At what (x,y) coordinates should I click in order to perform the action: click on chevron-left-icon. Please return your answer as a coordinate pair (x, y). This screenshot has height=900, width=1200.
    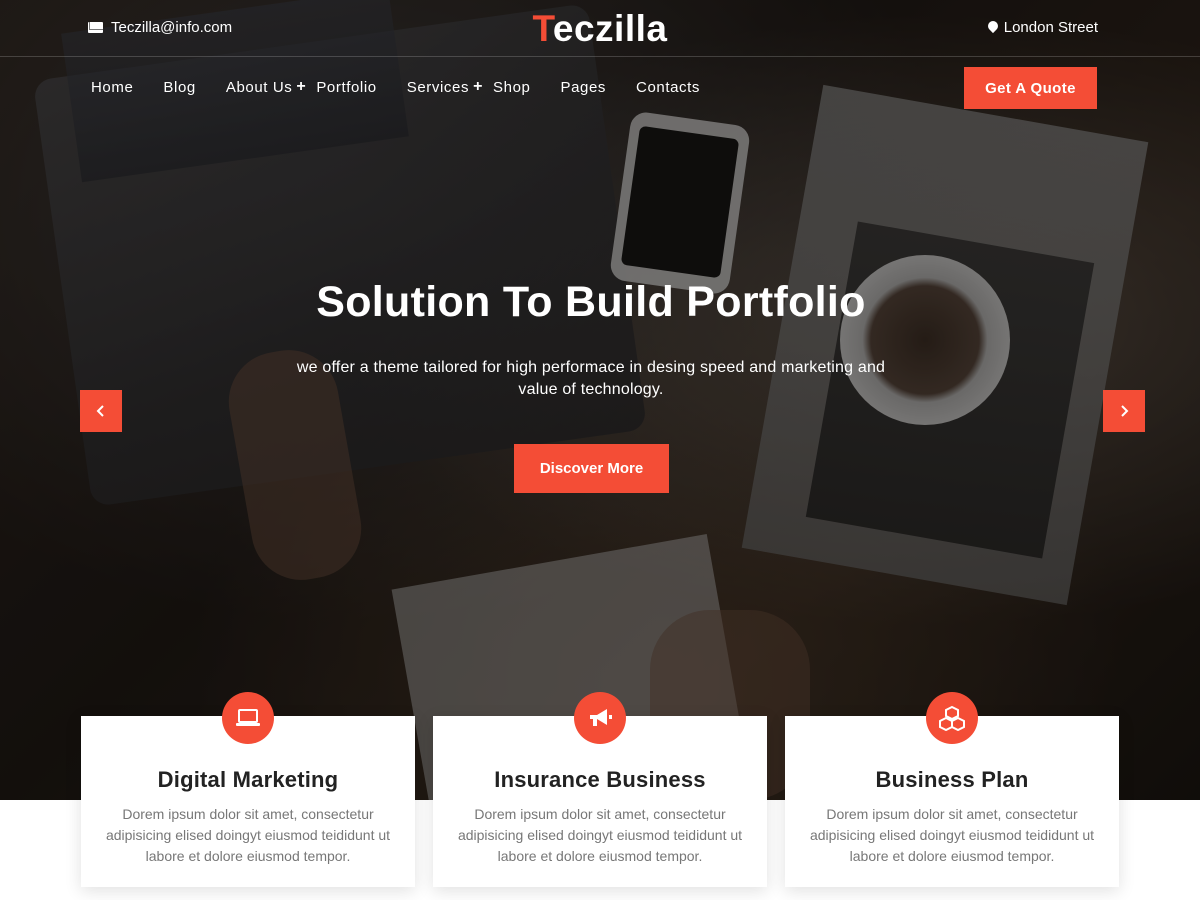
    Looking at the image, I should click on (100, 411).